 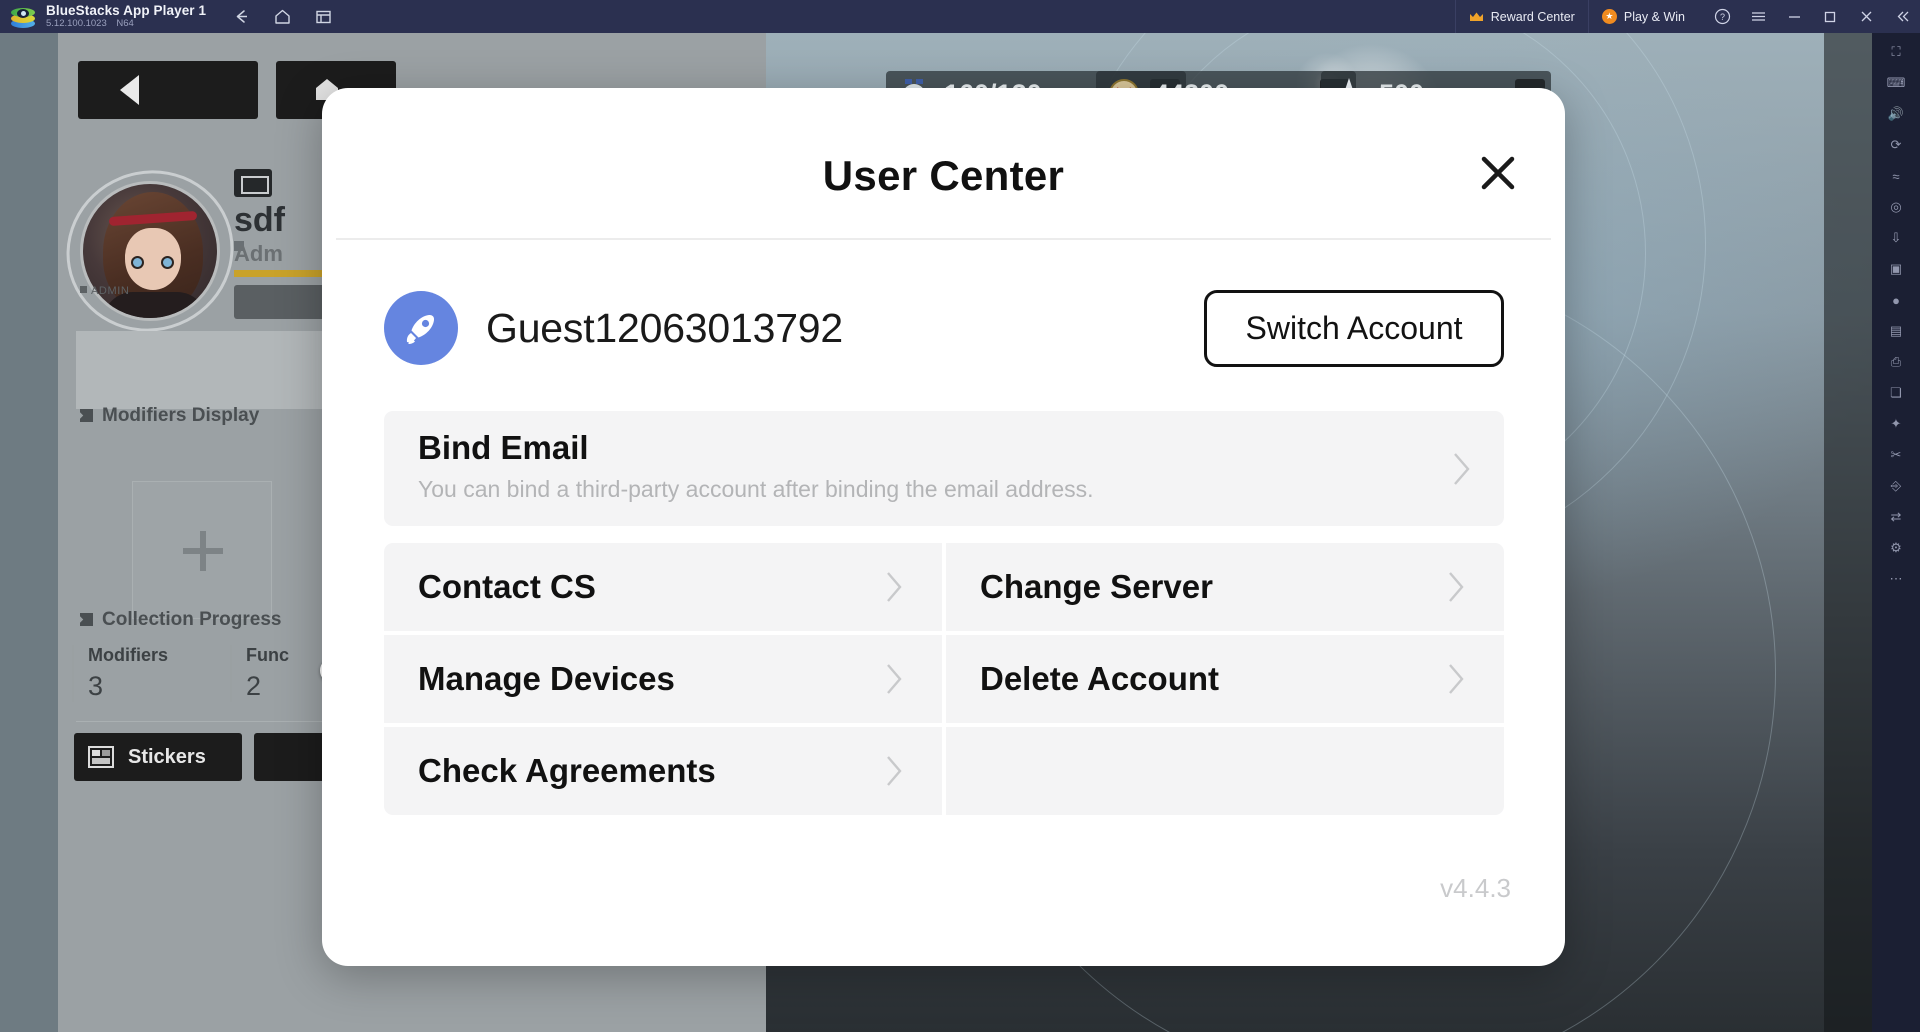 I want to click on sidebar-media-icon: ▤, so click(x=1896, y=331).